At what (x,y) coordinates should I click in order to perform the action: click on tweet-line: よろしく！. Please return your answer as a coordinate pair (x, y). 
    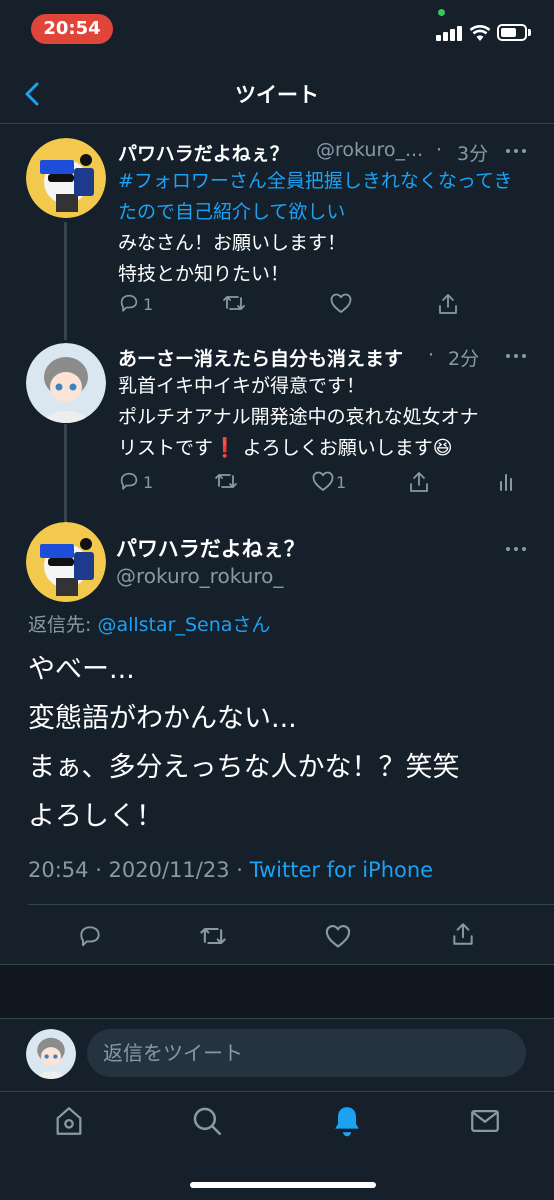
    Looking at the image, I should click on (95, 816).